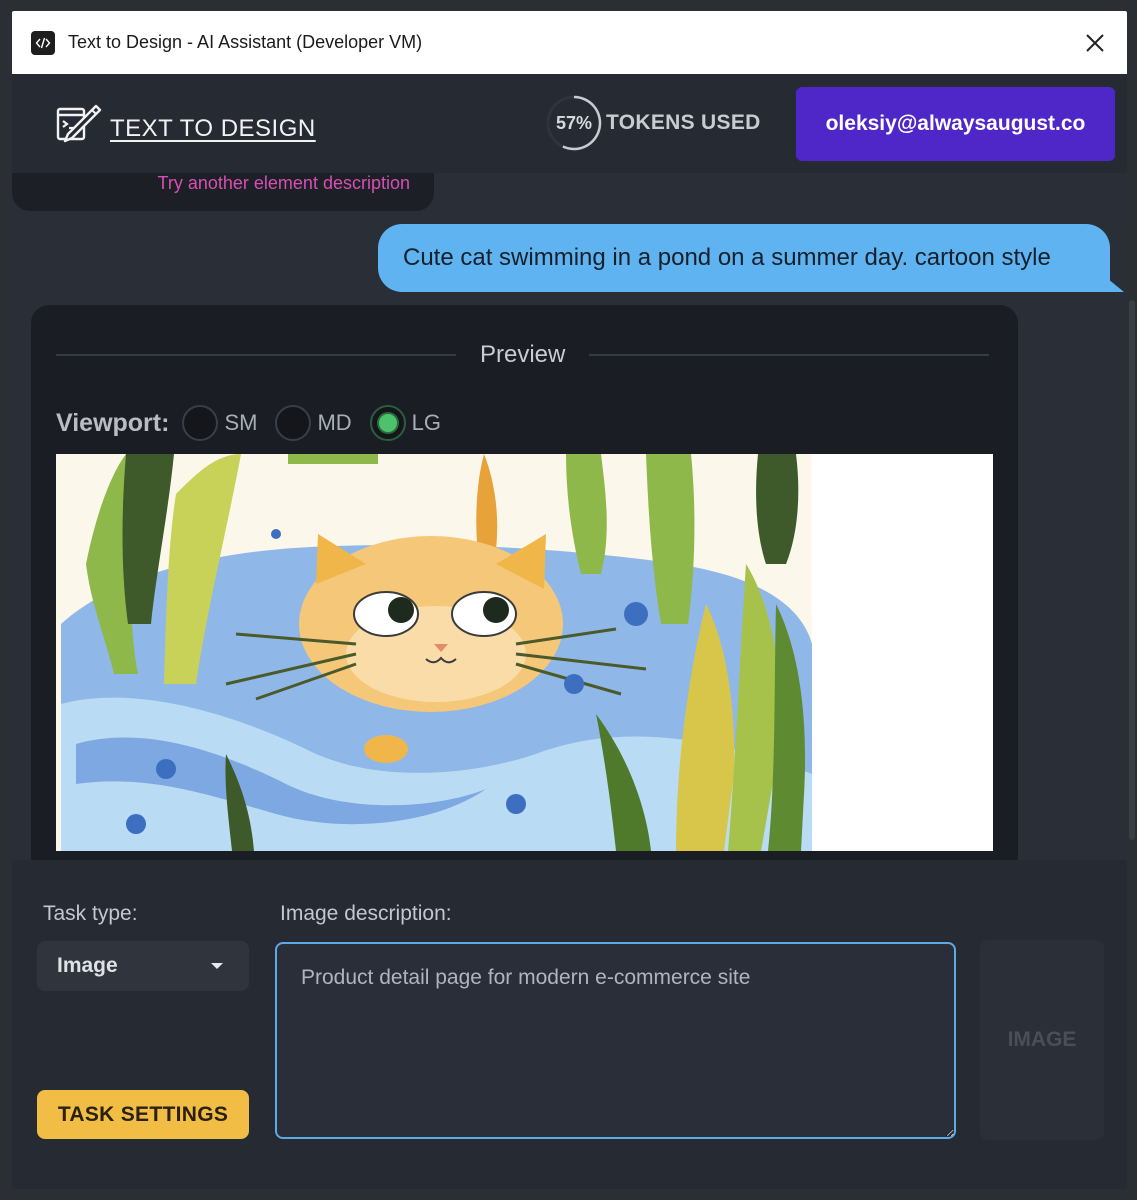 This screenshot has width=1137, height=1200. I want to click on viewport-option-label: MD, so click(334, 422).